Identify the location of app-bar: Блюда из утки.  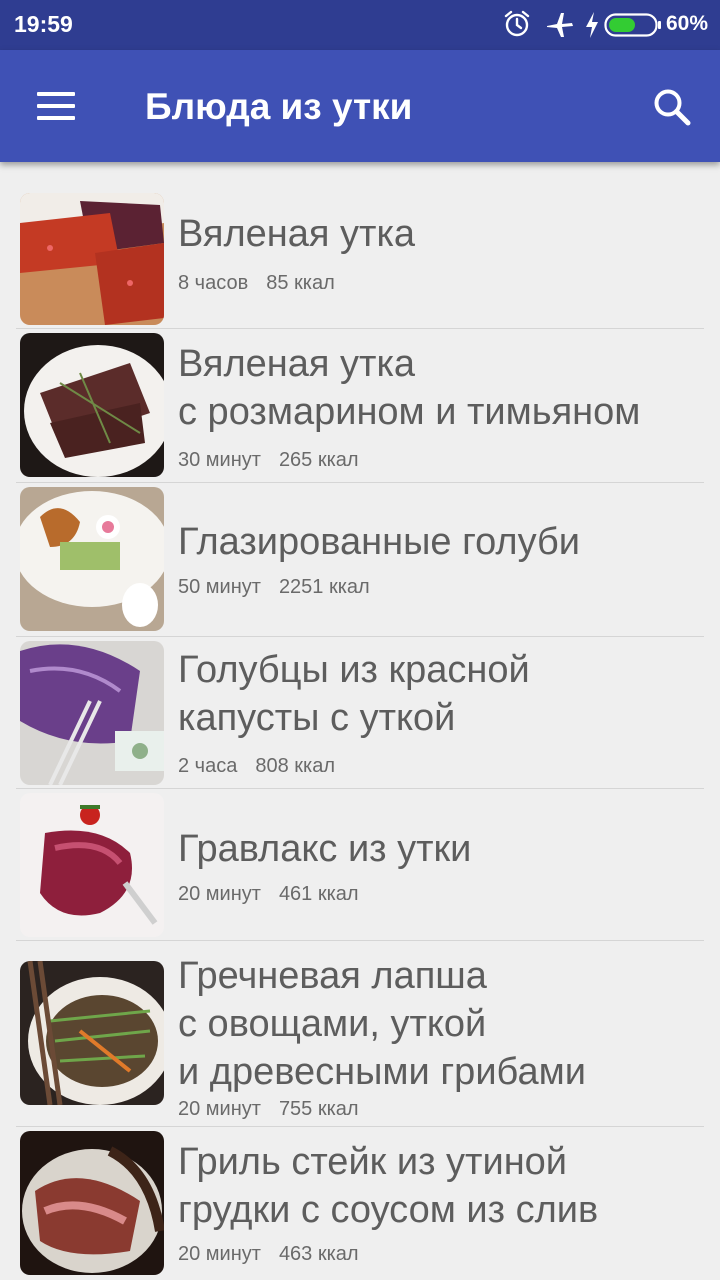
(360, 106).